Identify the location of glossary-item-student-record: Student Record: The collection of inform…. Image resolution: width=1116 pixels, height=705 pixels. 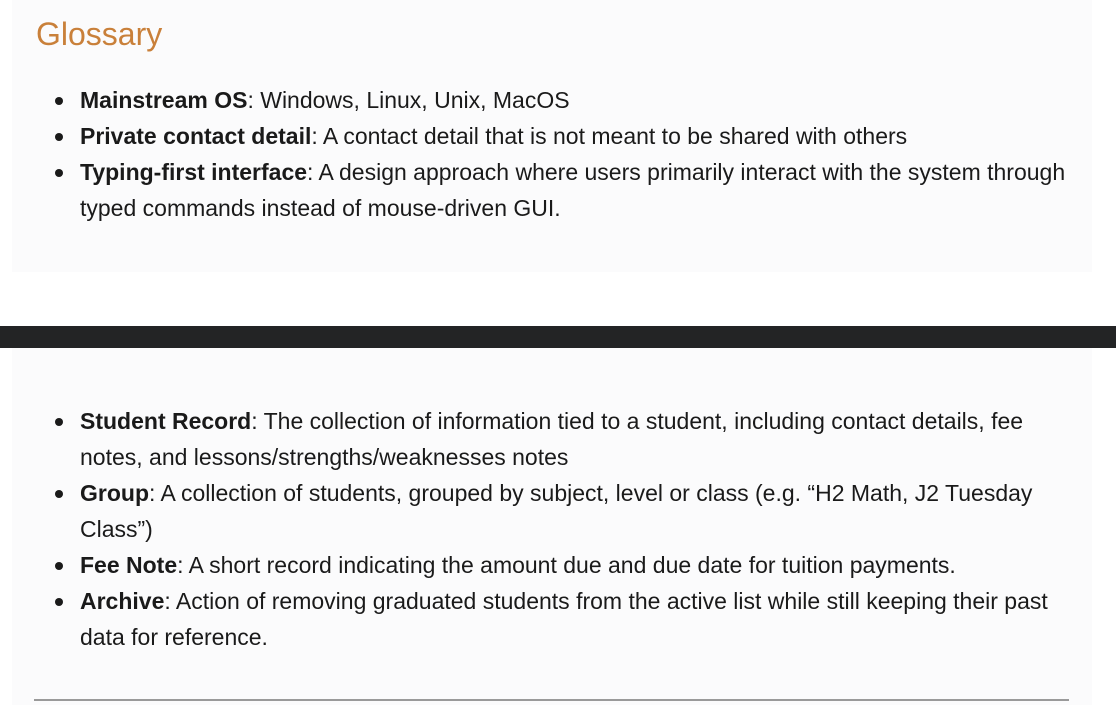
(562, 439).